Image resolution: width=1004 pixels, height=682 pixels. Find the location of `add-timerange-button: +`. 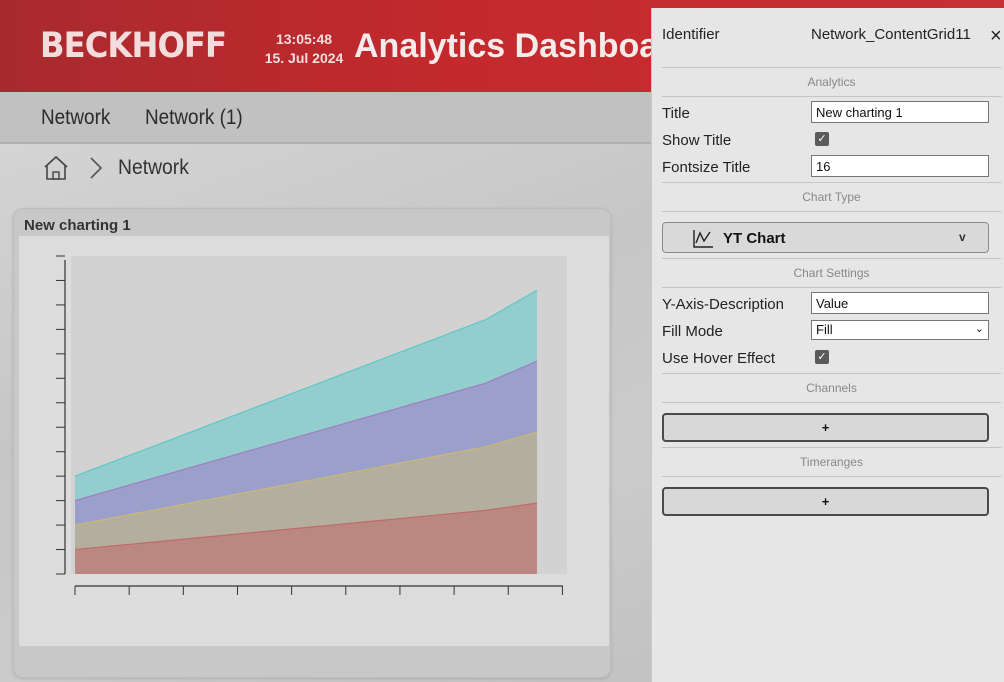

add-timerange-button: + is located at coordinates (825, 501).